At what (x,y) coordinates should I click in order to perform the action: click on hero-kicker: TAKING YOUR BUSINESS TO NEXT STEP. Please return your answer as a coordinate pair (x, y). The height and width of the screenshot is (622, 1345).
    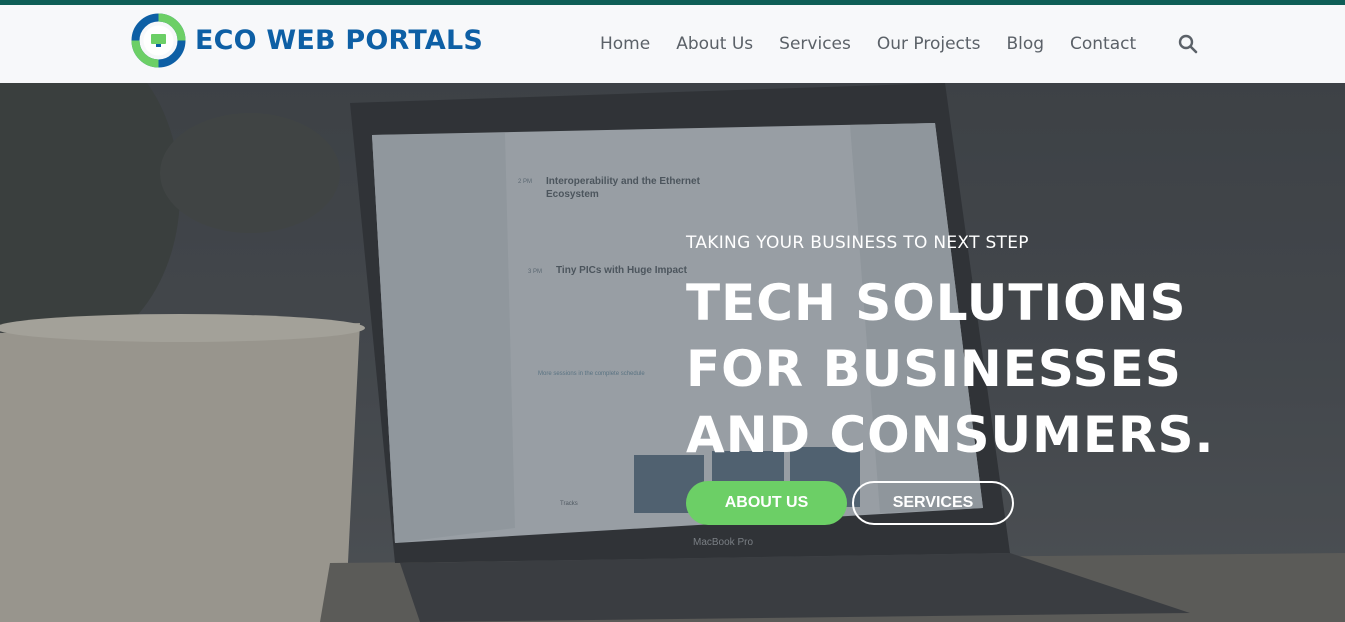
    Looking at the image, I should click on (857, 243).